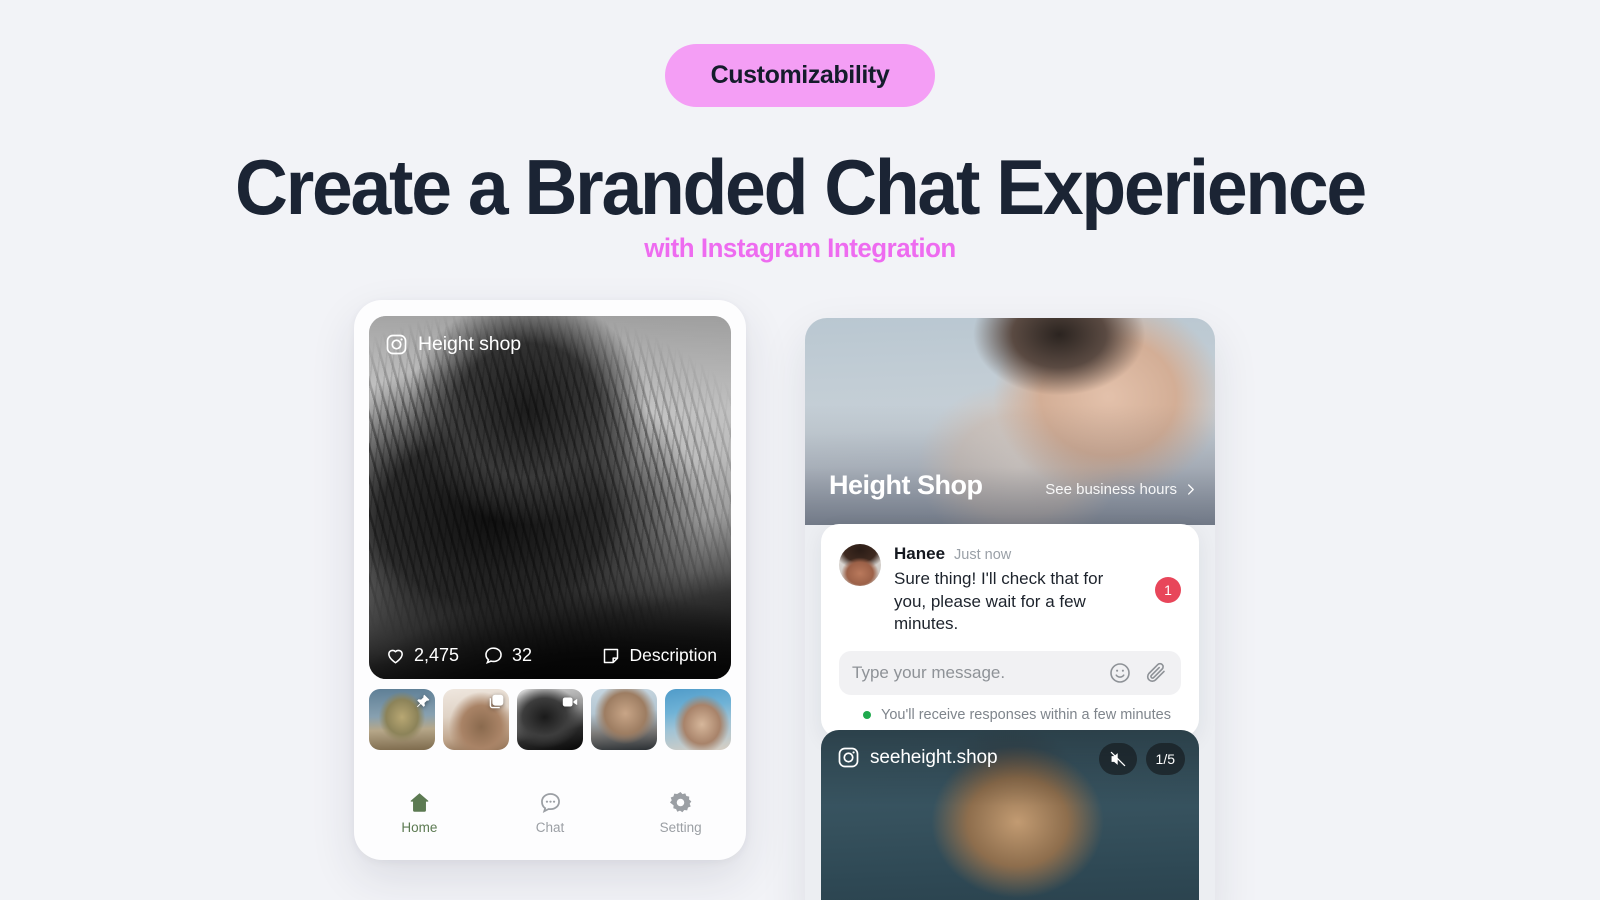 This screenshot has height=900, width=1600. What do you see at coordinates (920, 553) in the screenshot?
I see `message-sender: Hanee` at bounding box center [920, 553].